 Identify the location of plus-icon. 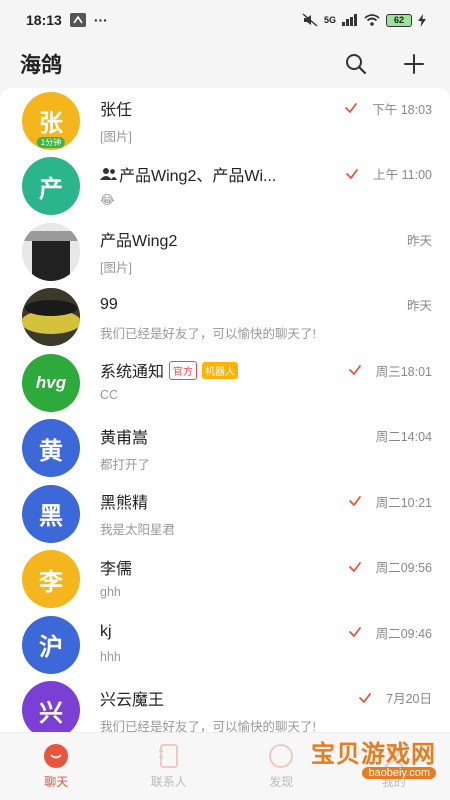
(414, 64).